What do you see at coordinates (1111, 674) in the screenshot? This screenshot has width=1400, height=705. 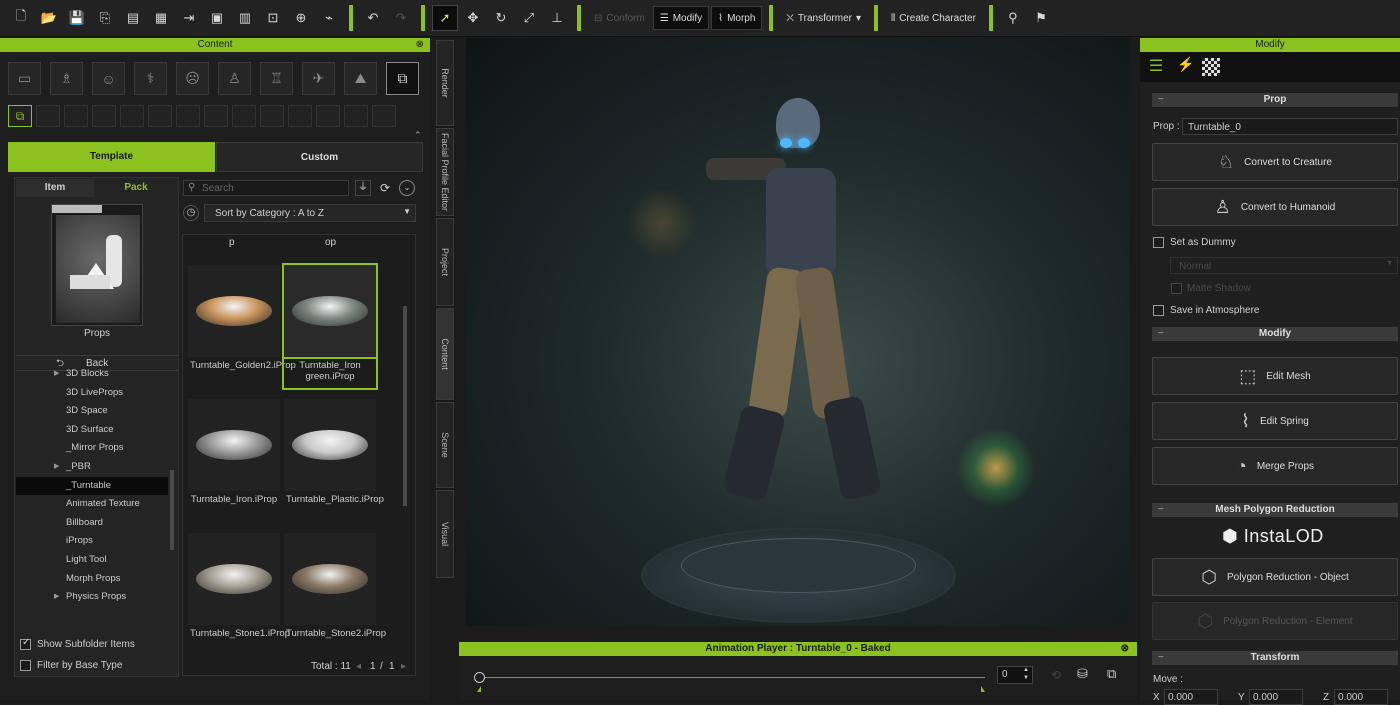 I see `window-icon: ⧉` at bounding box center [1111, 674].